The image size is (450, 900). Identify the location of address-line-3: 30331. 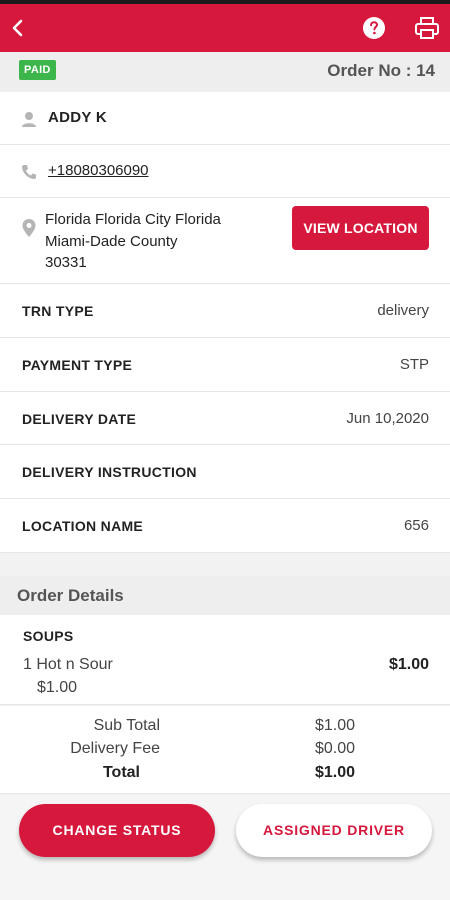
(66, 262).